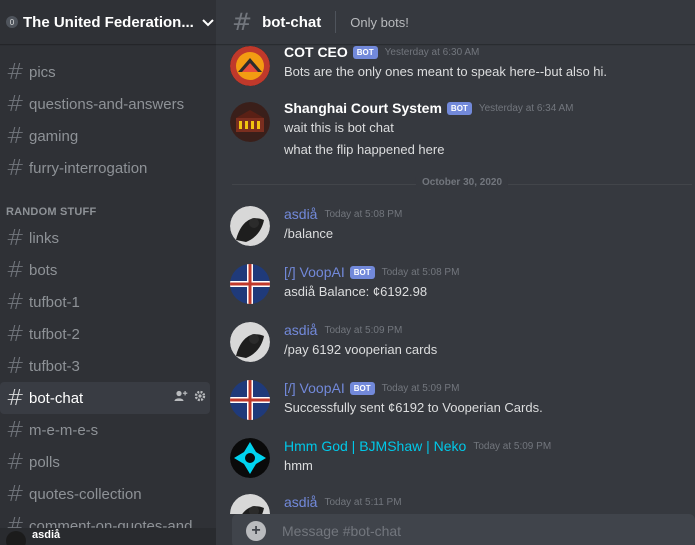 This screenshot has height=545, width=695. Describe the element at coordinates (44, 238) in the screenshot. I see `channel-label: links` at that location.